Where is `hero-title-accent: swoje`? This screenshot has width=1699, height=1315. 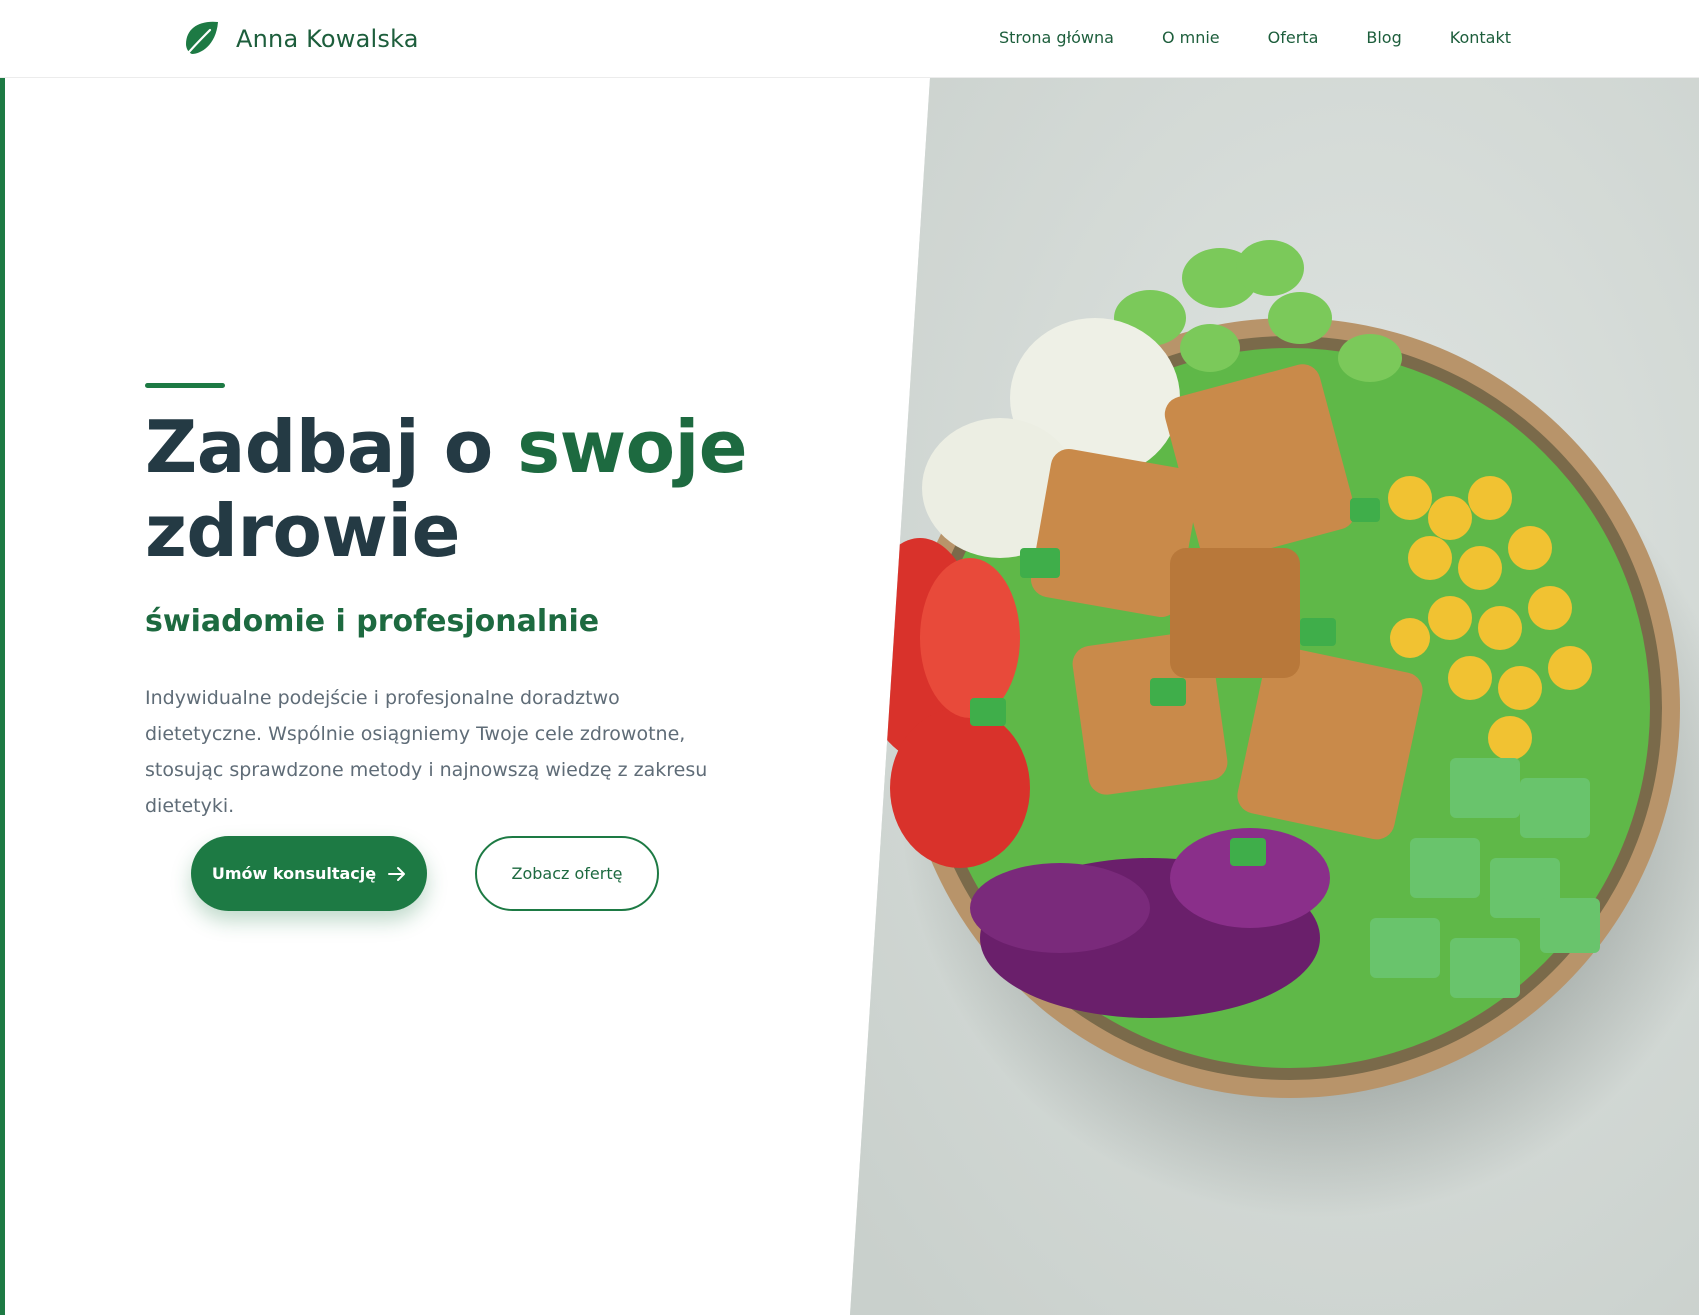 hero-title-accent: swoje is located at coordinates (632, 447).